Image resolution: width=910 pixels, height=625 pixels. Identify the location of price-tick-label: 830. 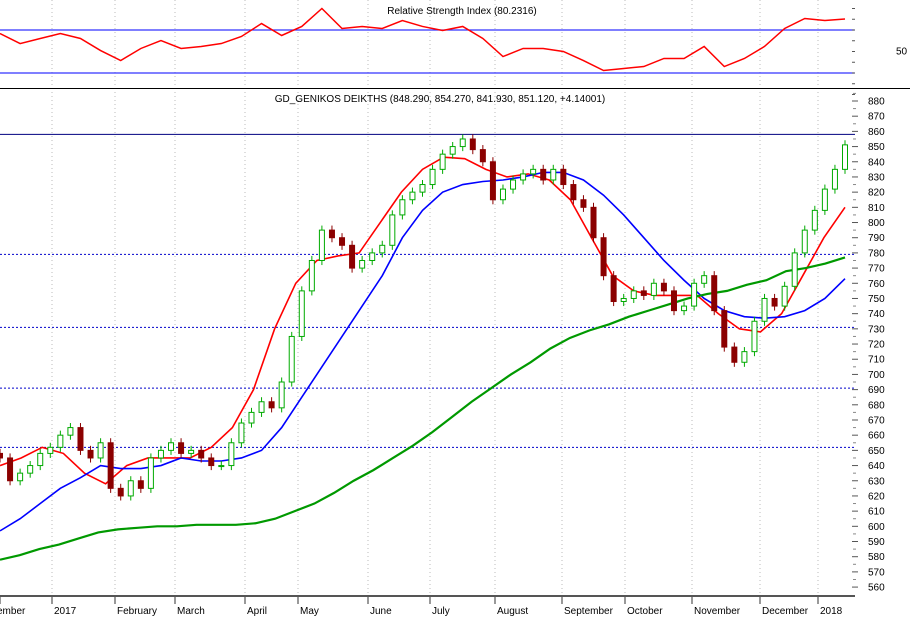
(876, 177).